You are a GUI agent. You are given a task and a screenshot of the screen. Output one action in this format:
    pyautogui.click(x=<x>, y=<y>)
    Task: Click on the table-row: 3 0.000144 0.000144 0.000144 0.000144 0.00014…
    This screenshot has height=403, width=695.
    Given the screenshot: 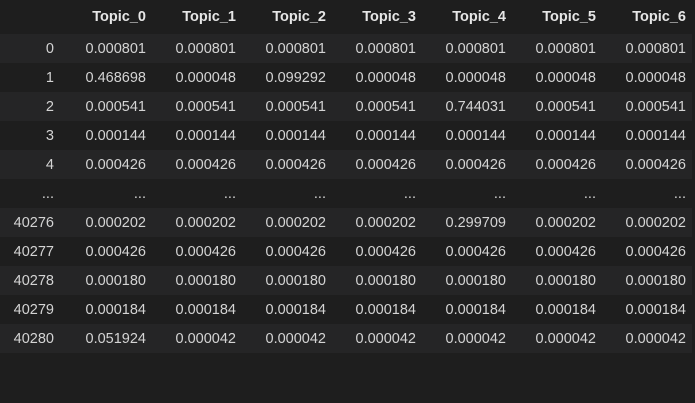 What is the action you would take?
    pyautogui.click(x=346, y=135)
    